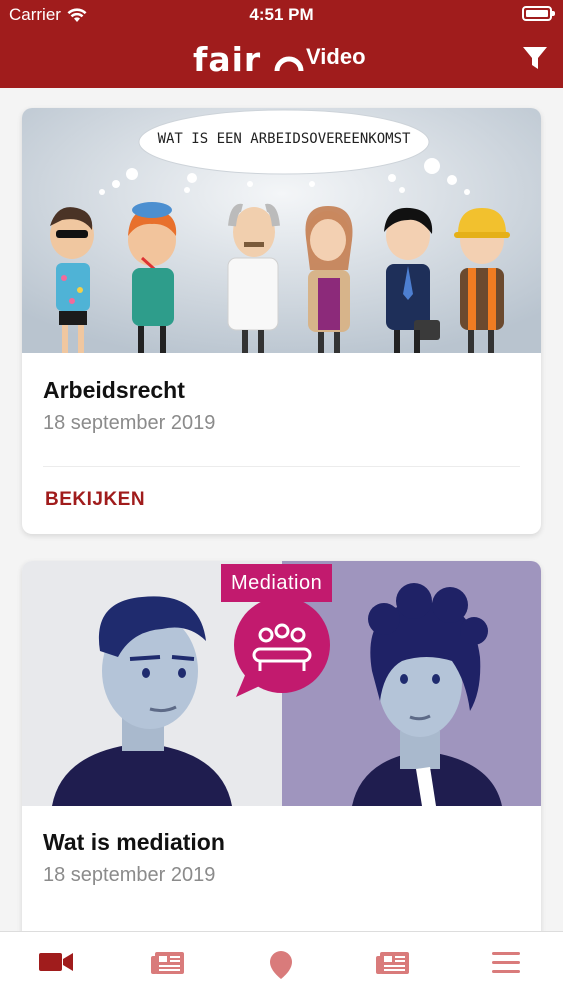 The image size is (563, 1000). I want to click on tab-bar, so click(281, 965).